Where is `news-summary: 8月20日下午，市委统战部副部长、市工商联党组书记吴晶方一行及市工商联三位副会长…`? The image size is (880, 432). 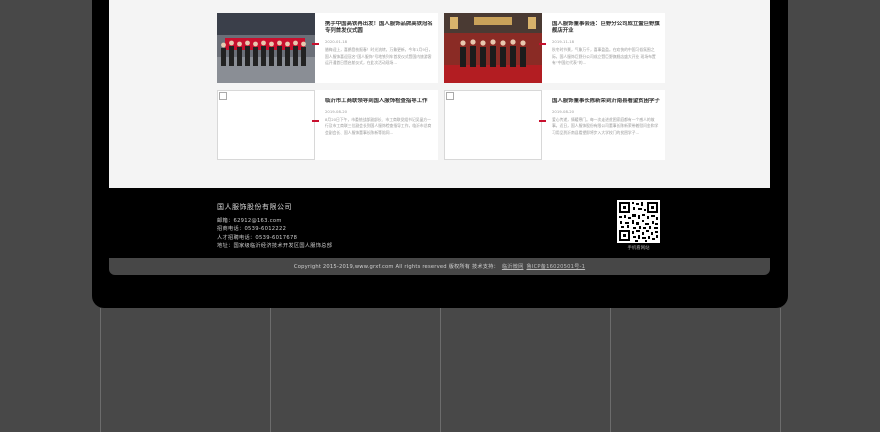 news-summary: 8月20日下午，市委统战部副部长、市工商联党组书记吴晶方一行及市工商联三位副会长… is located at coordinates (378, 126).